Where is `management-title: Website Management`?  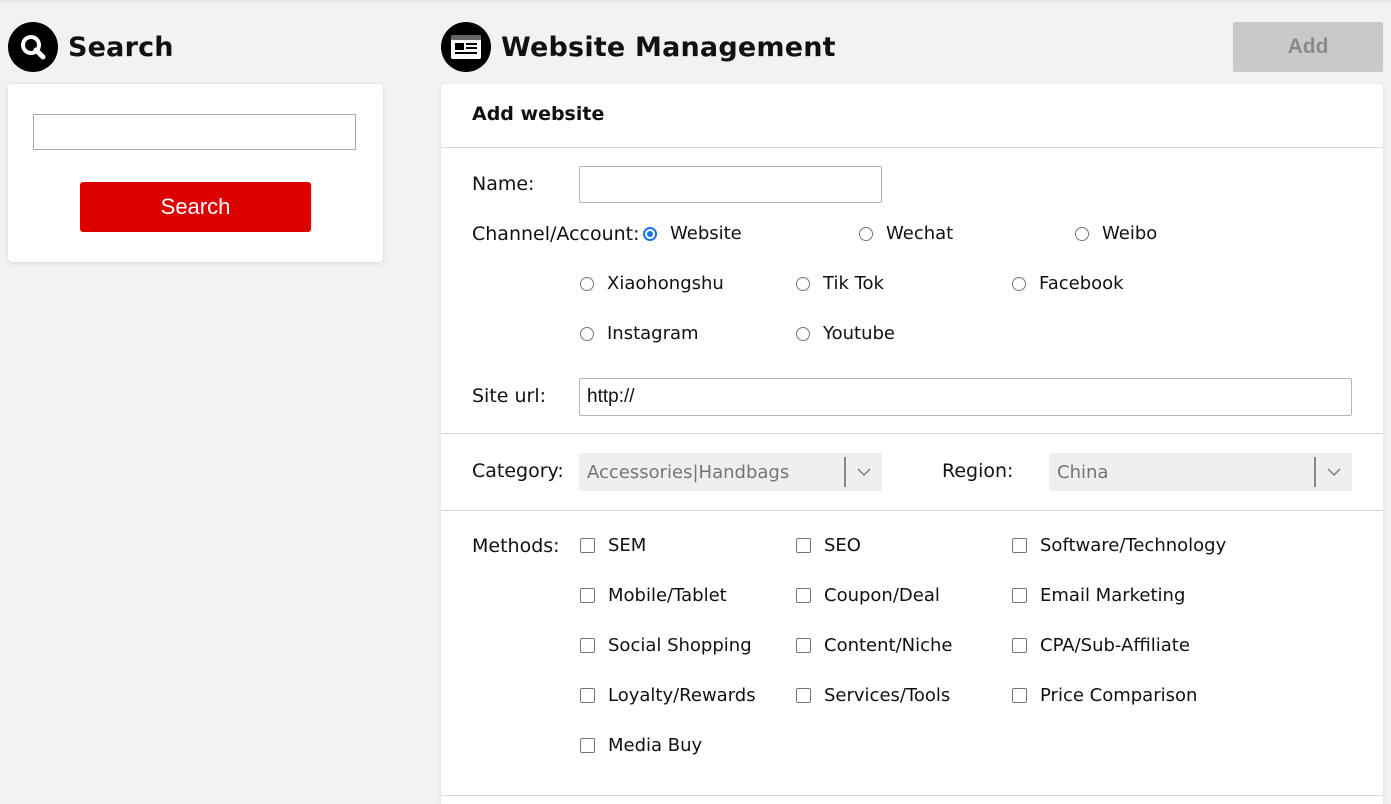
management-title: Website Management is located at coordinates (668, 47).